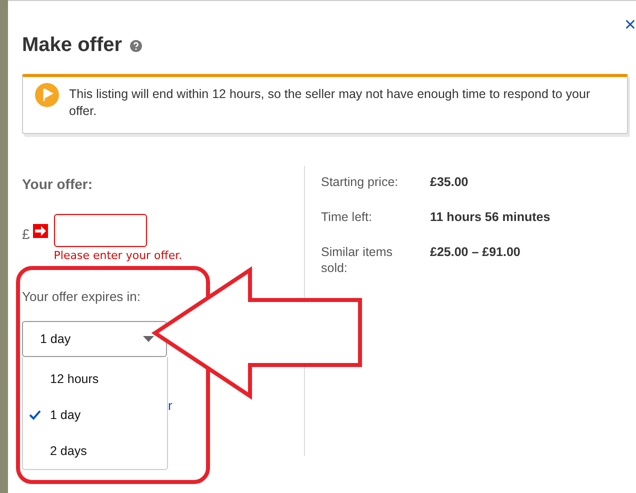 The width and height of the screenshot is (636, 493). What do you see at coordinates (170, 406) in the screenshot?
I see `link-fragment: r` at bounding box center [170, 406].